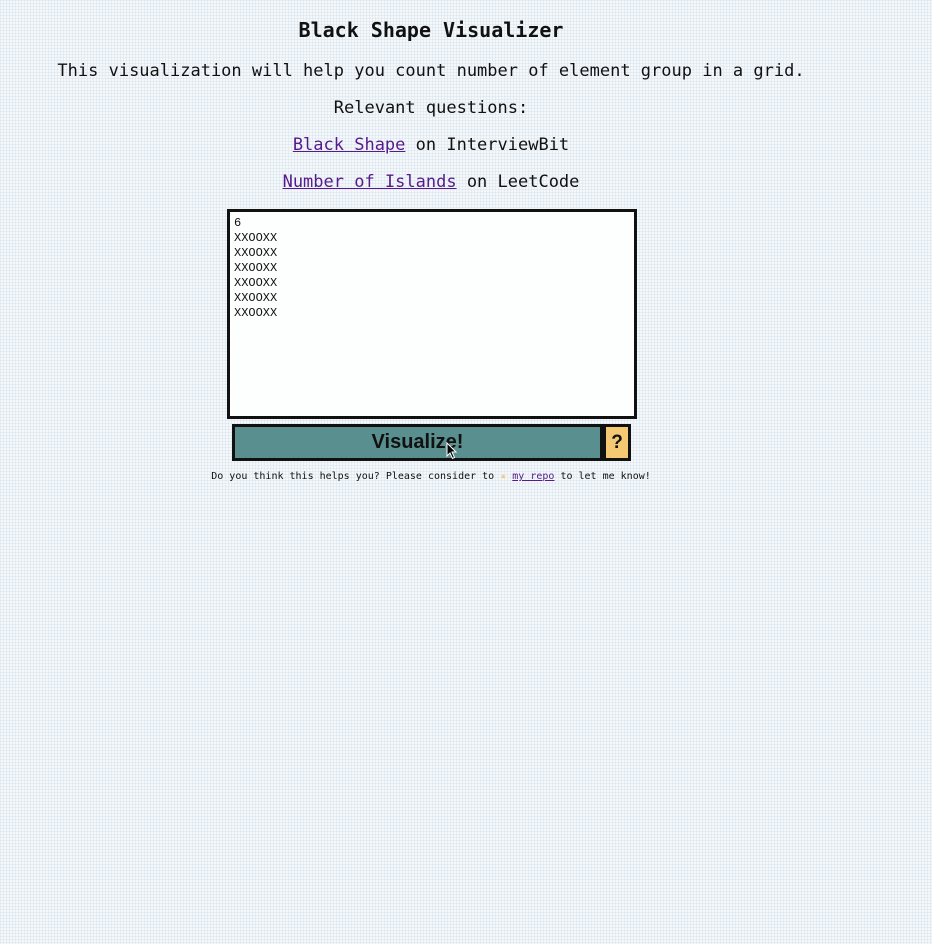 Image resolution: width=932 pixels, height=944 pixels. What do you see at coordinates (617, 442) in the screenshot?
I see `help-button: ?` at bounding box center [617, 442].